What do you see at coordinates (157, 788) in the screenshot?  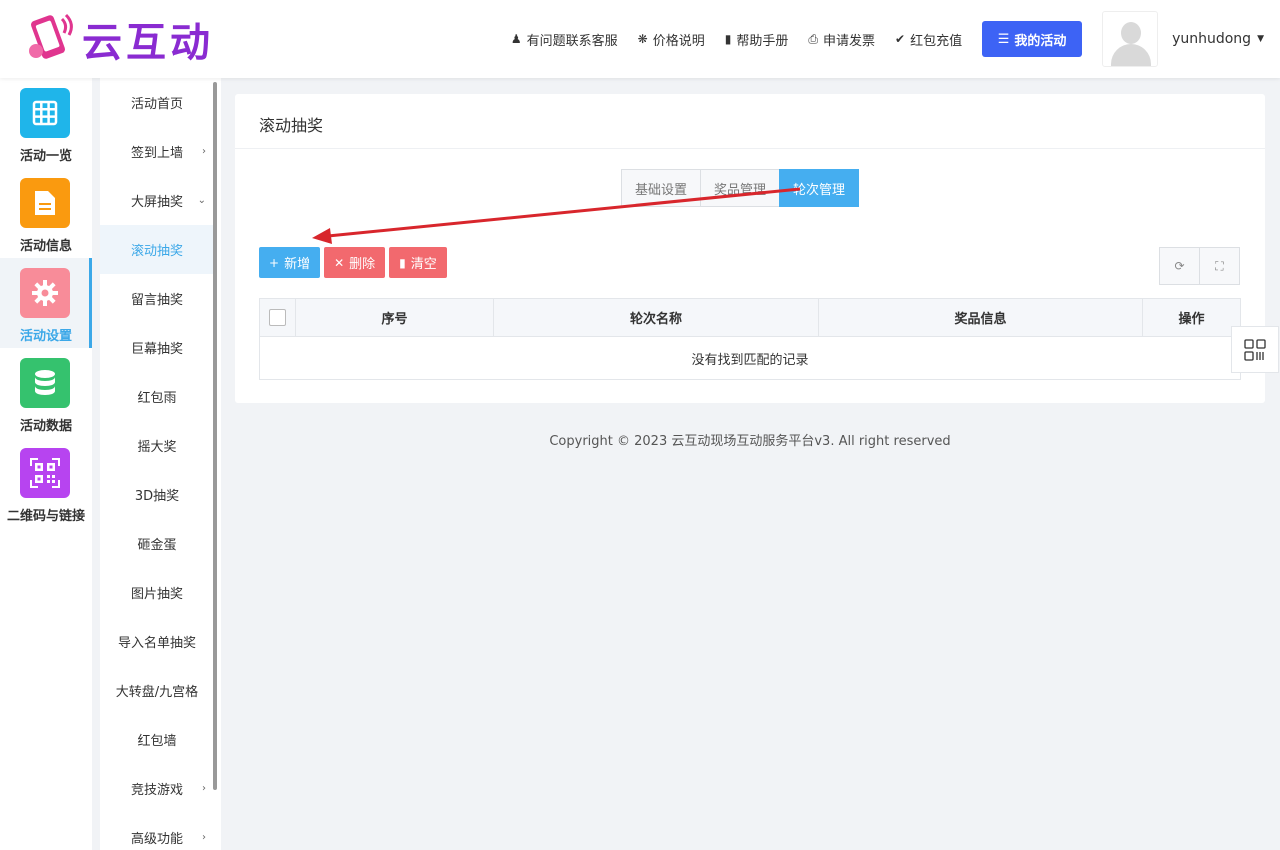 I see `submenu-item-competitive-games: 竞技游戏 ›` at bounding box center [157, 788].